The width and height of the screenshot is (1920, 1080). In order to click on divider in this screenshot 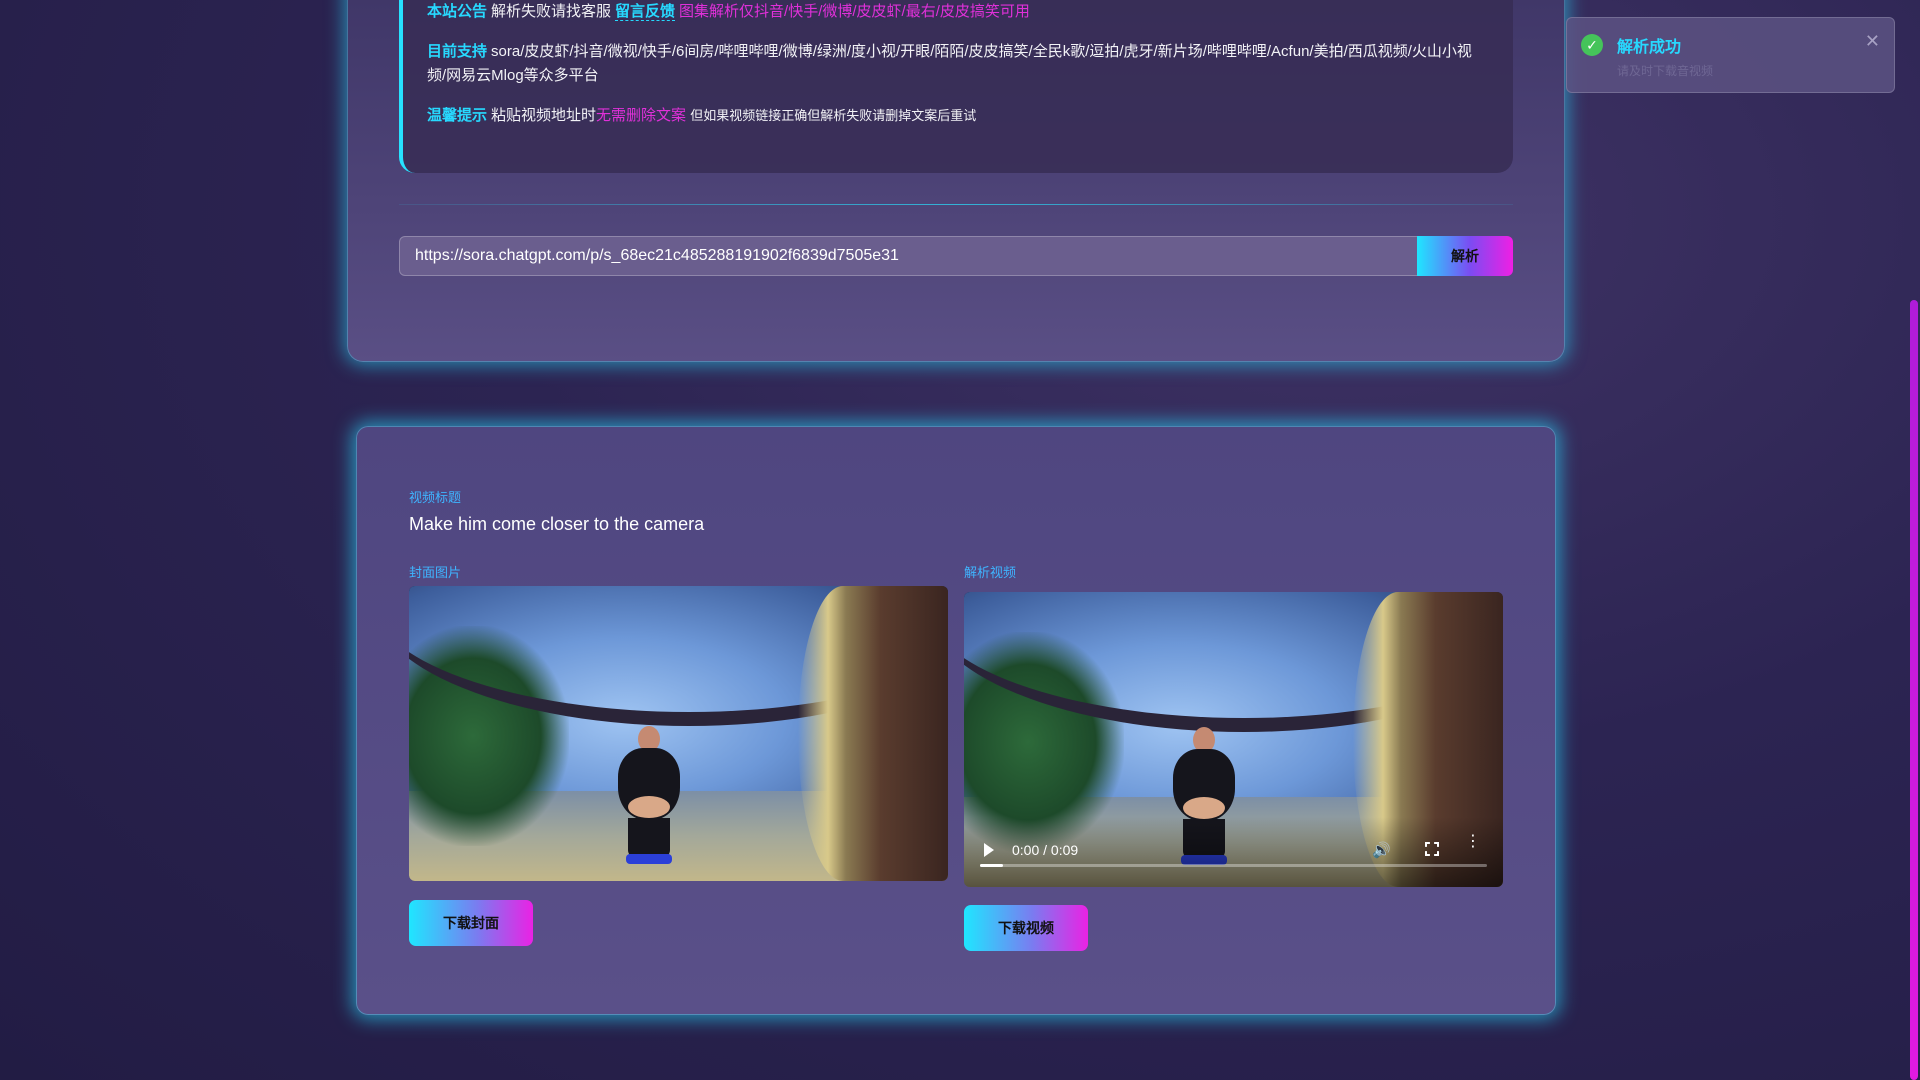, I will do `click(956, 204)`.